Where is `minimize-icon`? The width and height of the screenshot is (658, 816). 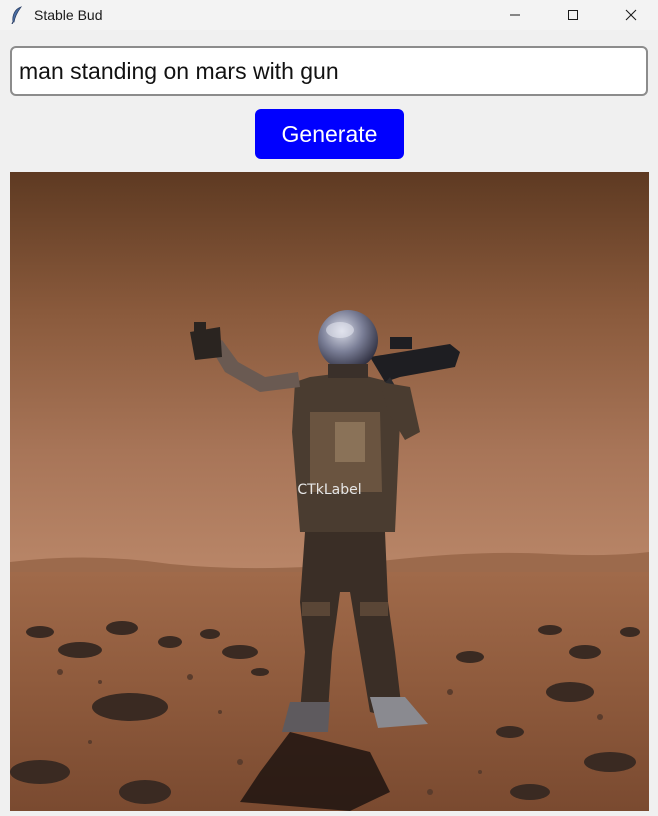
minimize-icon is located at coordinates (515, 15).